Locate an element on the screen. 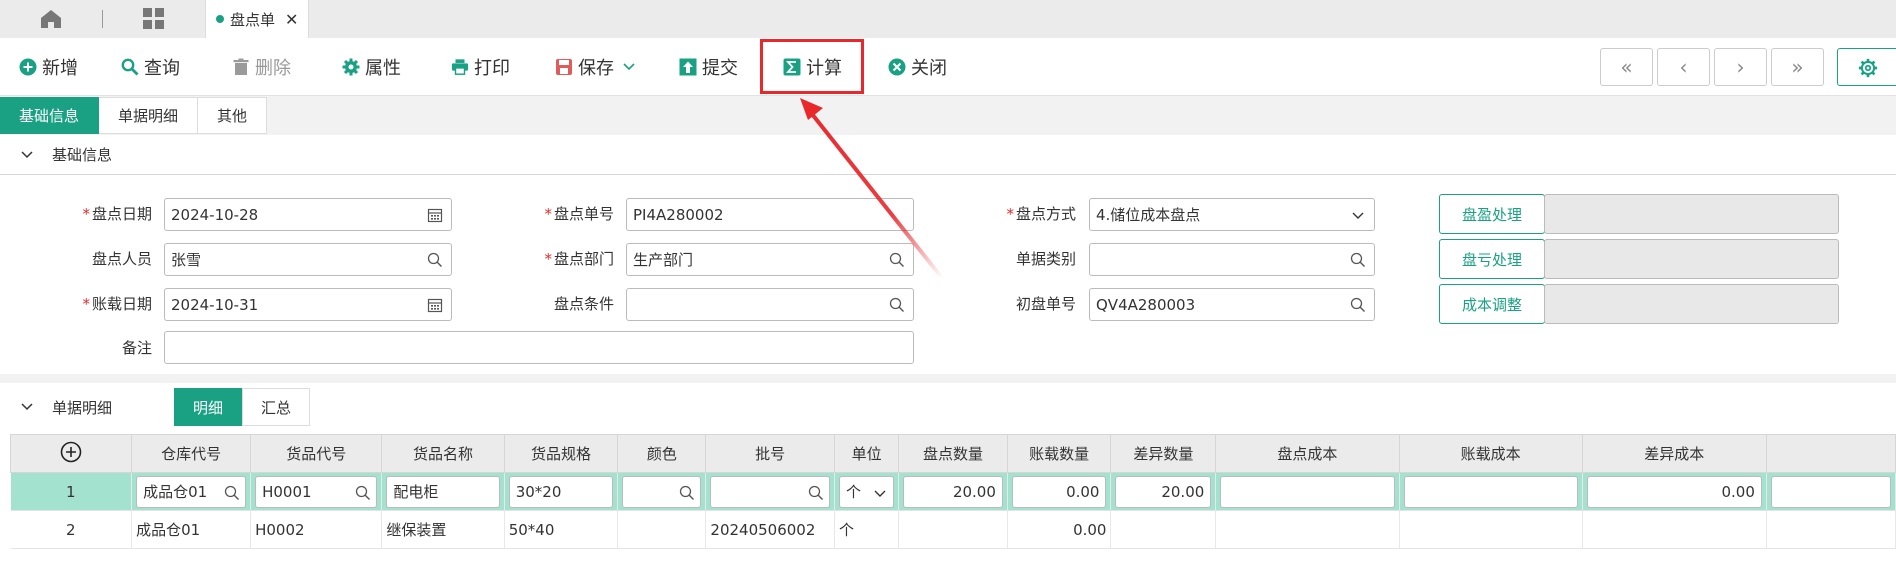  col-check-qty: 盘点数量 is located at coordinates (953, 453).